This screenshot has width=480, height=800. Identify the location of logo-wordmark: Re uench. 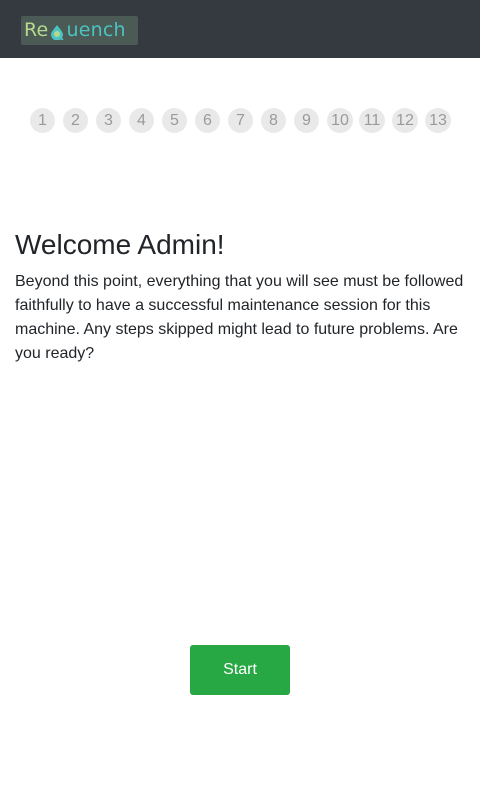
(75, 30).